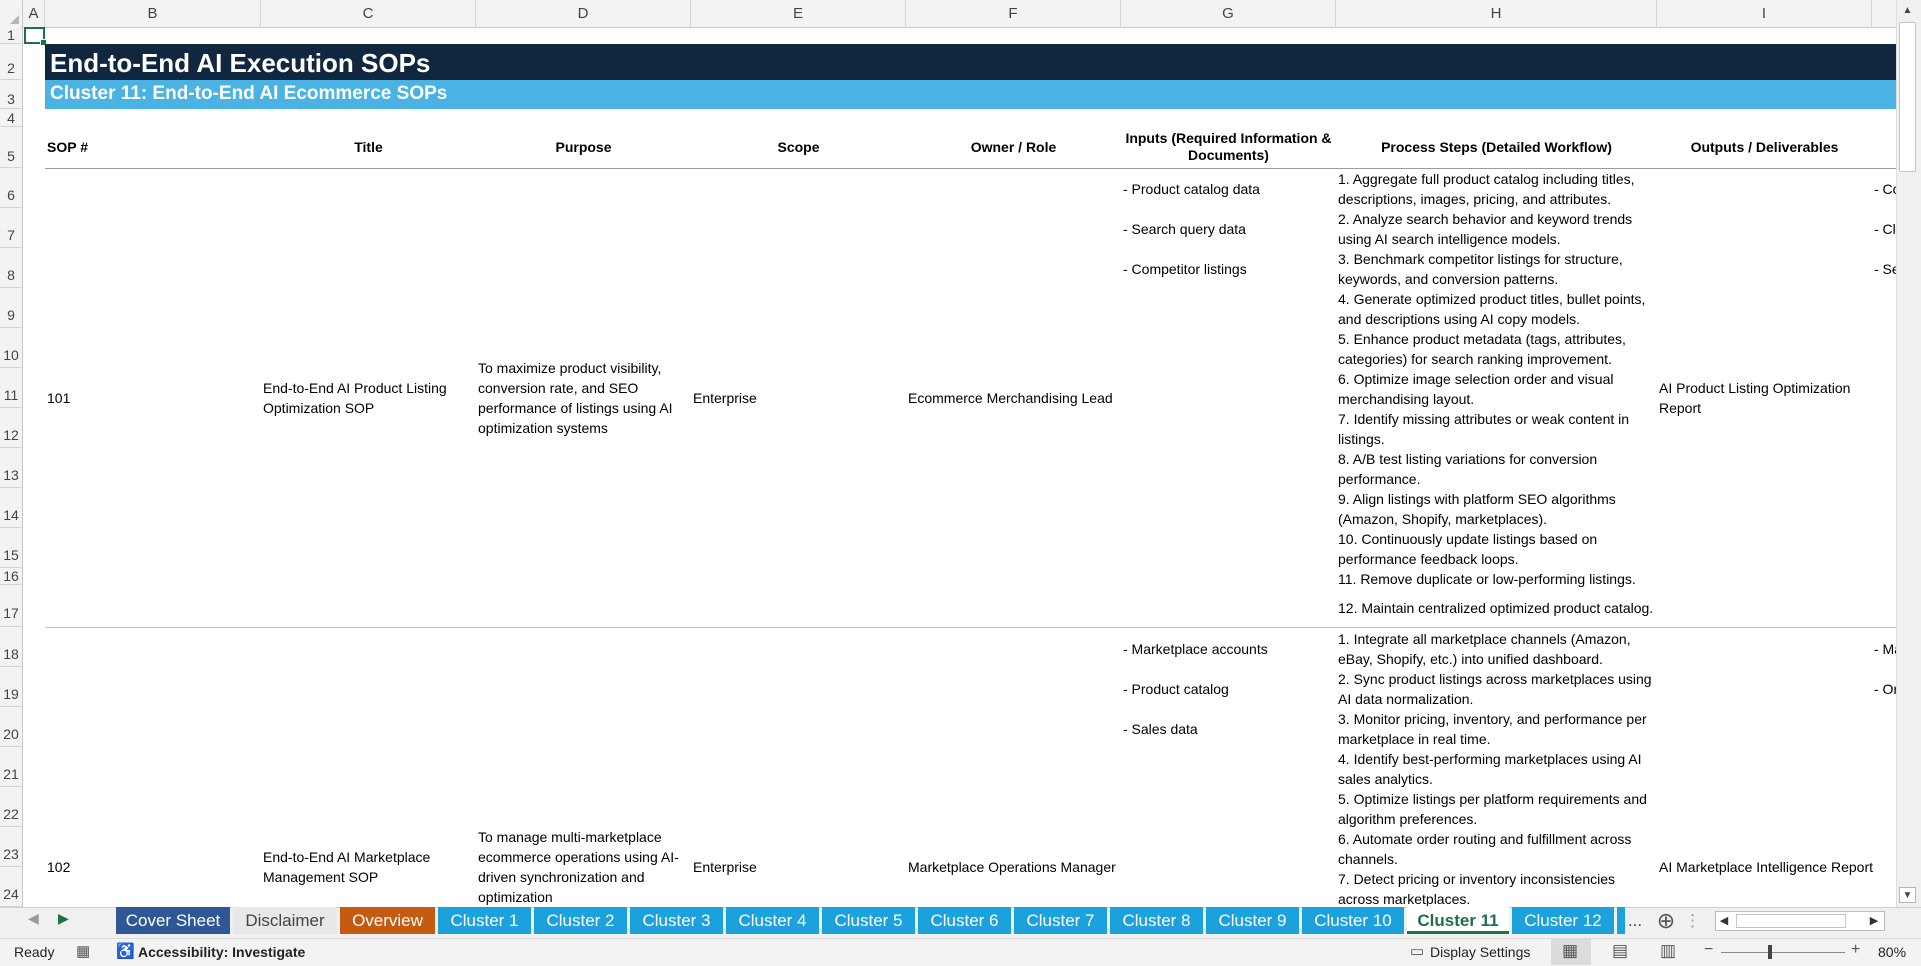 The width and height of the screenshot is (1921, 966). Describe the element at coordinates (11, 508) in the screenshot. I see `row-header-14: 14` at that location.